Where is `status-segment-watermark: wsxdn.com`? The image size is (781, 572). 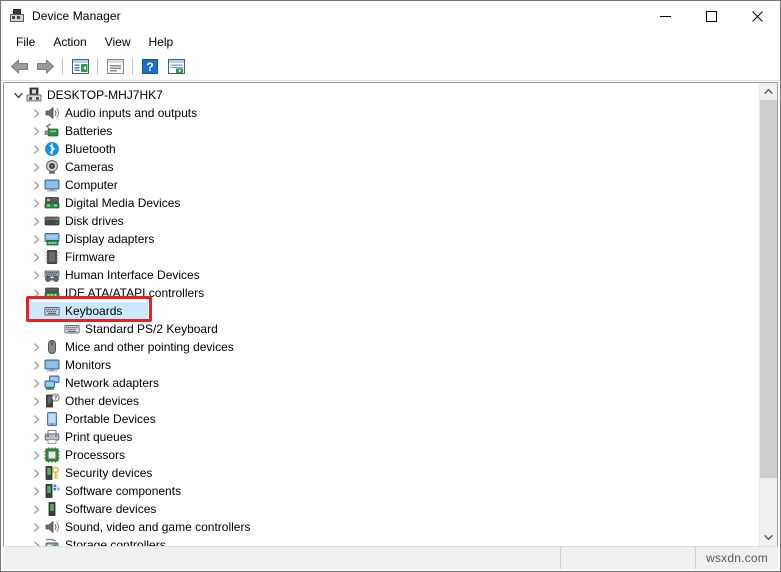
status-segment-watermark: wsxdn.com is located at coordinates (737, 558).